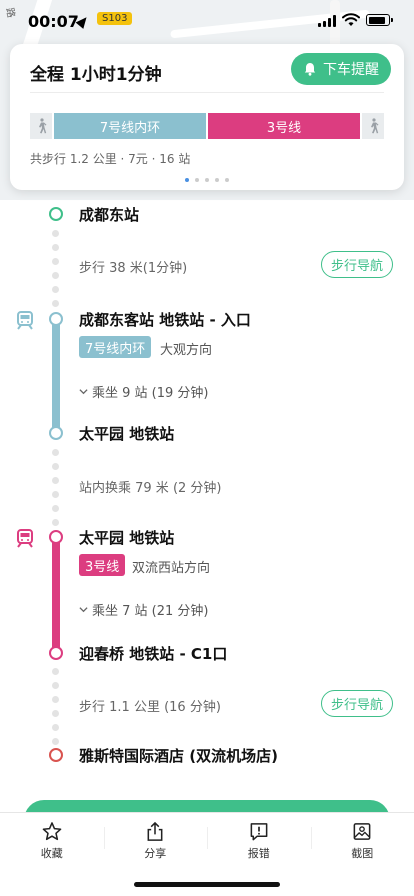 The width and height of the screenshot is (414, 896). Describe the element at coordinates (56, 596) in the screenshot. I see `line3-track` at that location.